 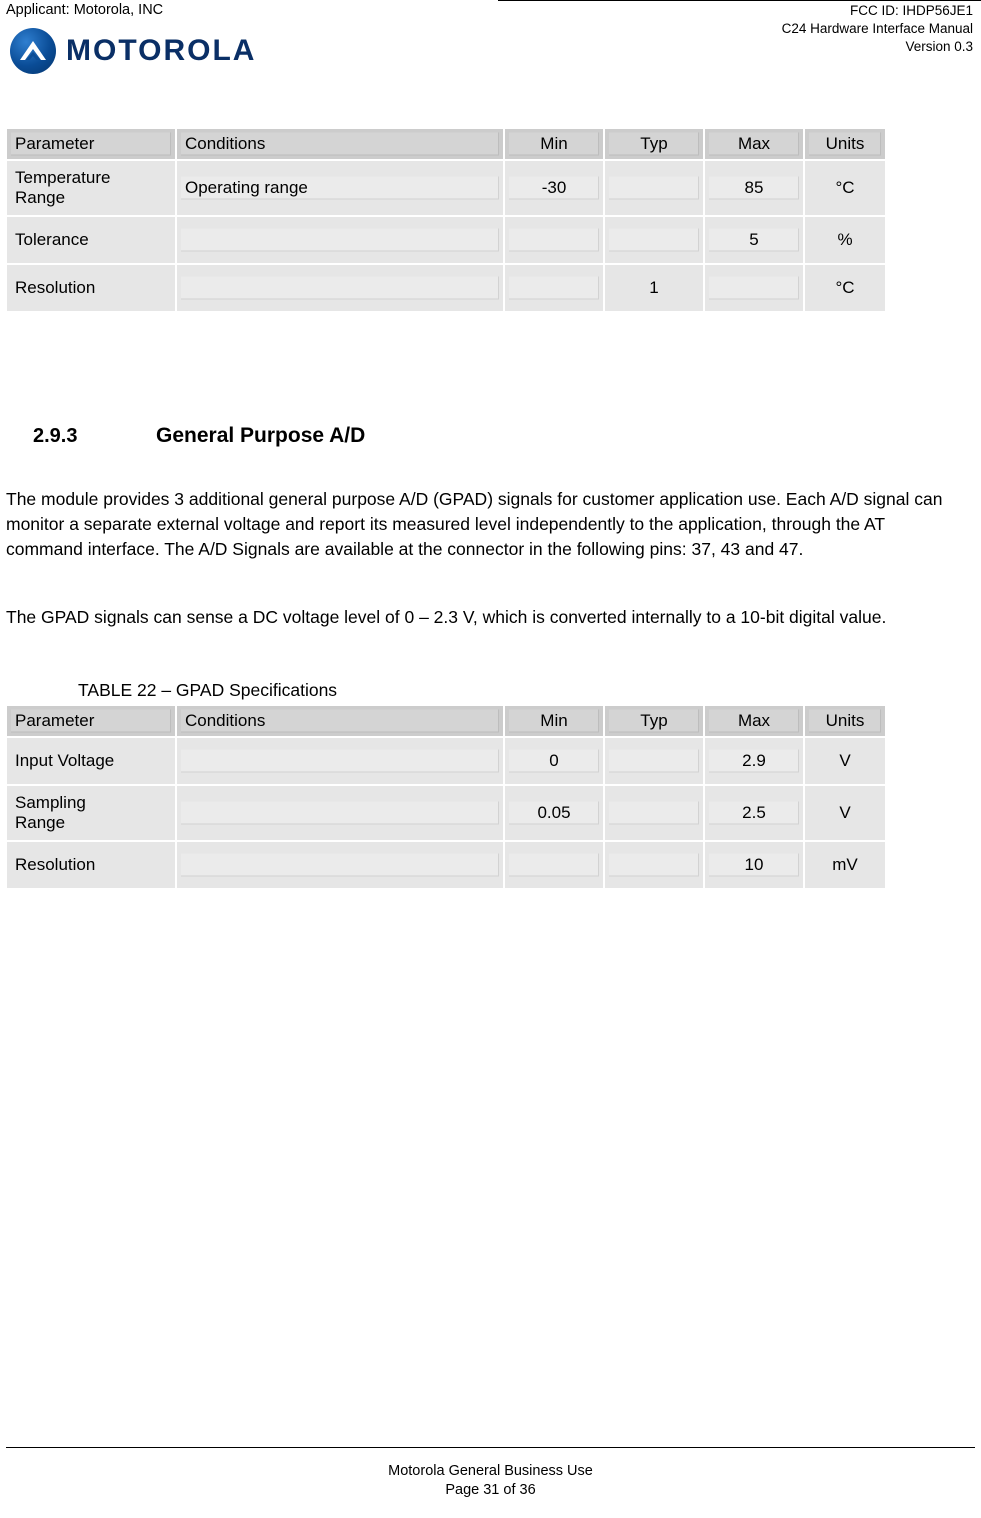 What do you see at coordinates (845, 240) in the screenshot?
I see `cell-units: %` at bounding box center [845, 240].